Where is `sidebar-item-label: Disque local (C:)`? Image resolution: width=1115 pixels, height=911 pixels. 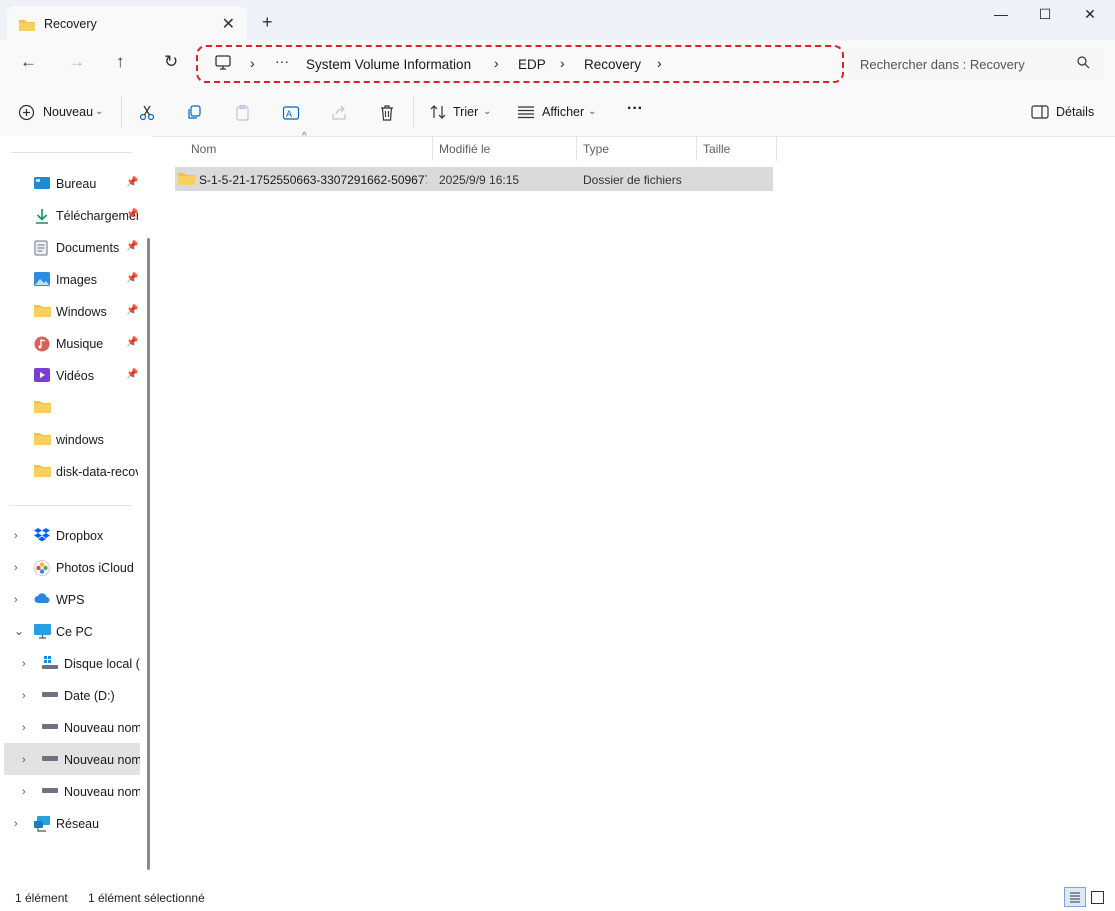 sidebar-item-label: Disque local (C:) is located at coordinates (102, 664).